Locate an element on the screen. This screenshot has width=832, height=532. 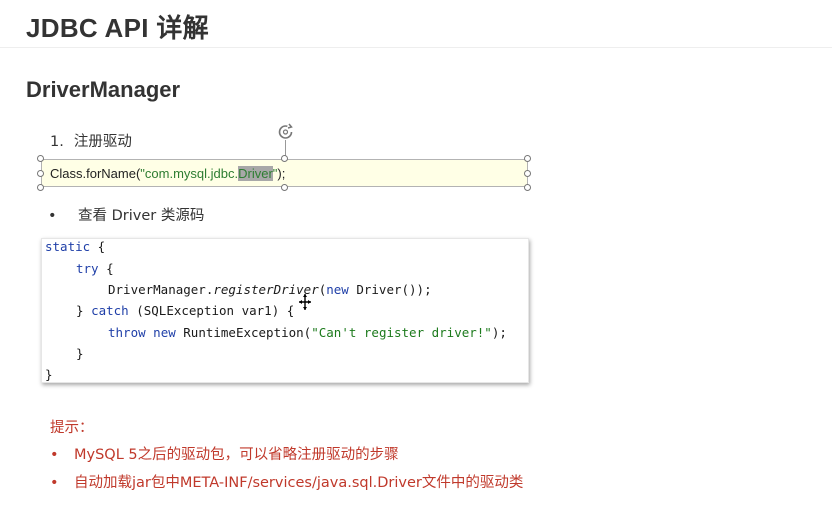
code-suffix: ); is located at coordinates (281, 173).